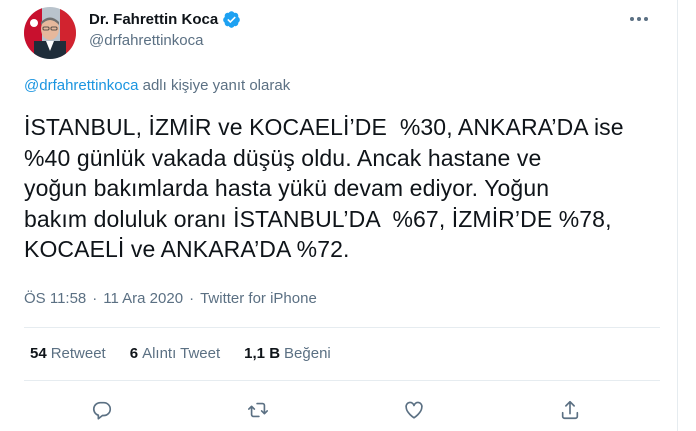  I want to click on tweet-source: Twitter for iPhone, so click(258, 298).